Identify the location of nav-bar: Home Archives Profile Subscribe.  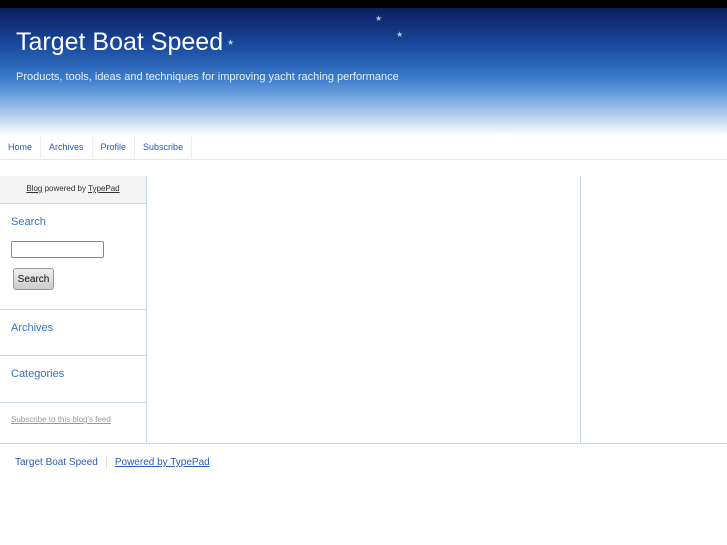
(363, 148).